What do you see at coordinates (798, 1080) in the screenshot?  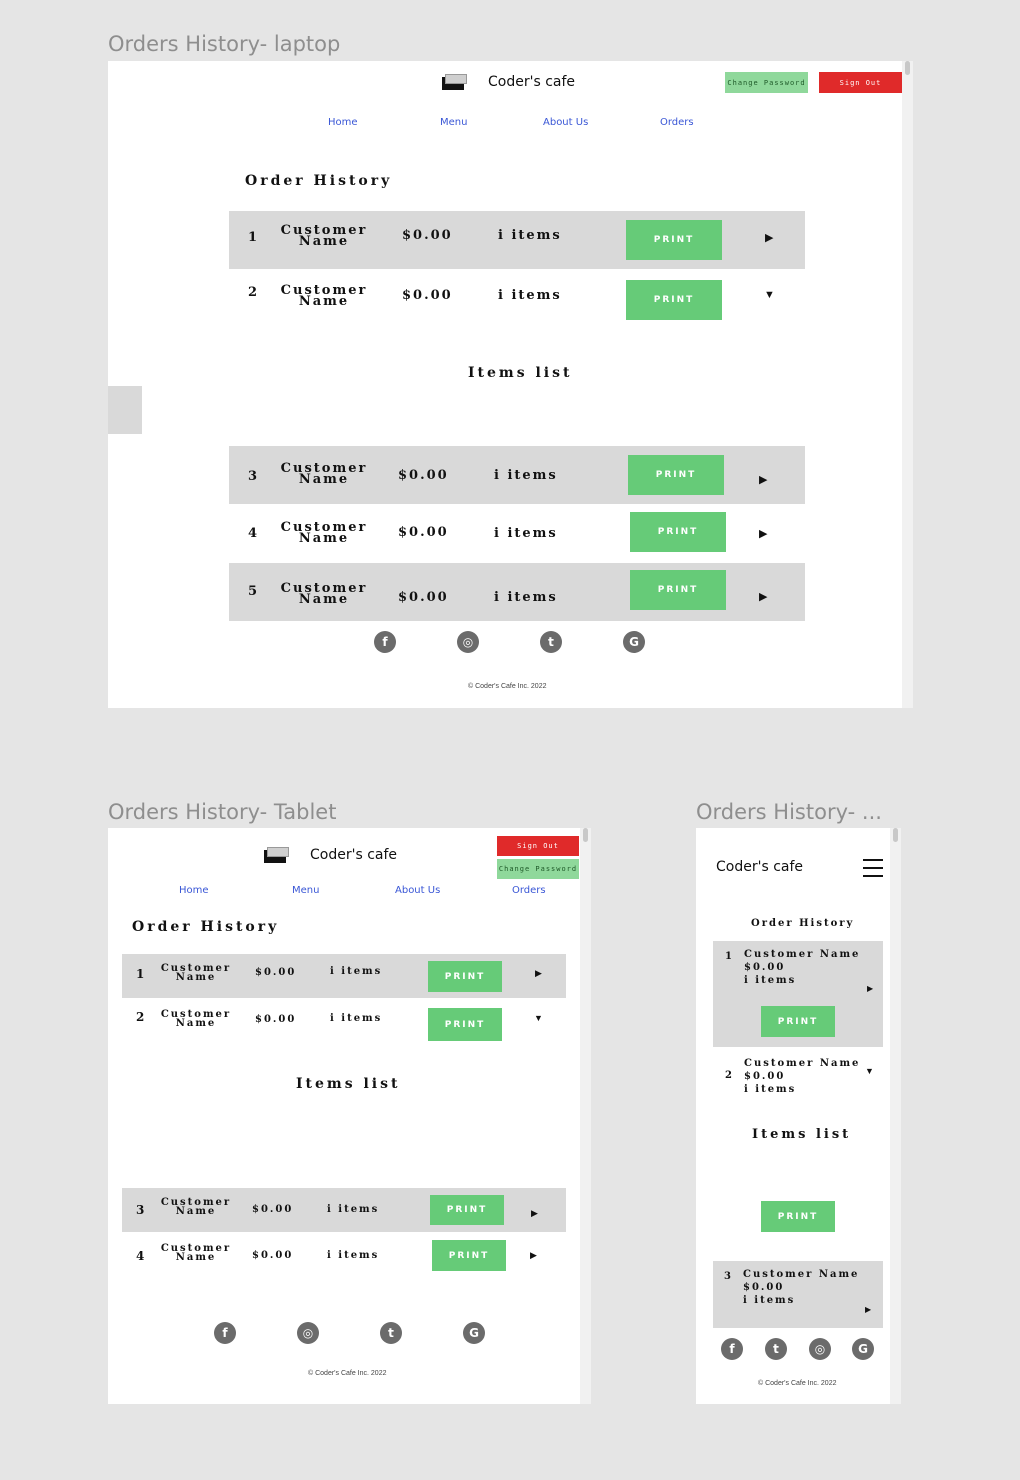 I see `order-row-2: 2 Customer Name $0.00 i items ▼` at bounding box center [798, 1080].